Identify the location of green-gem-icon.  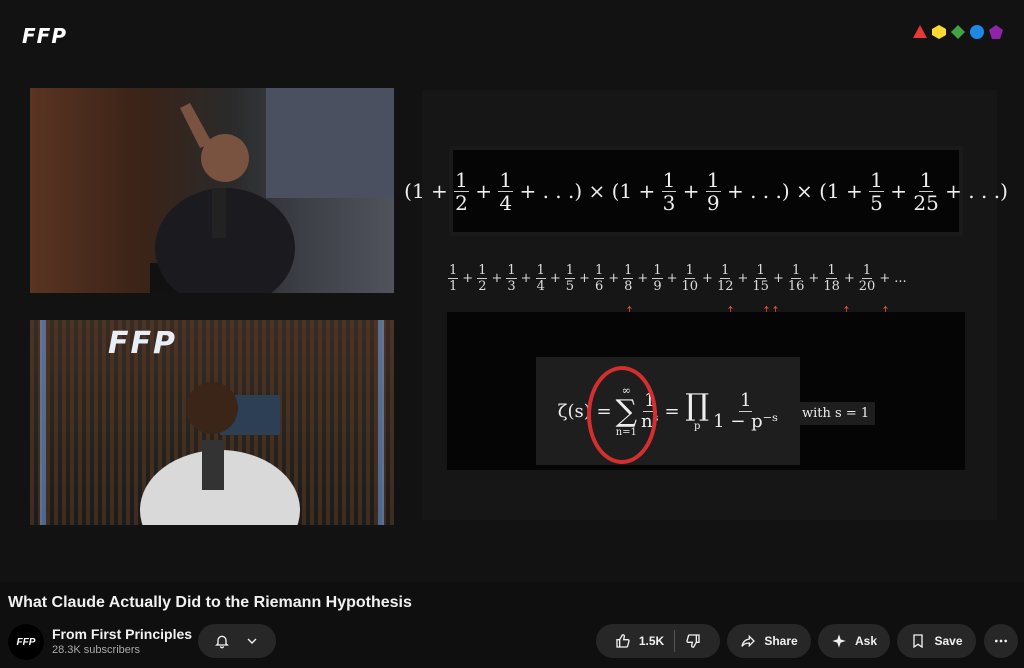
(958, 32).